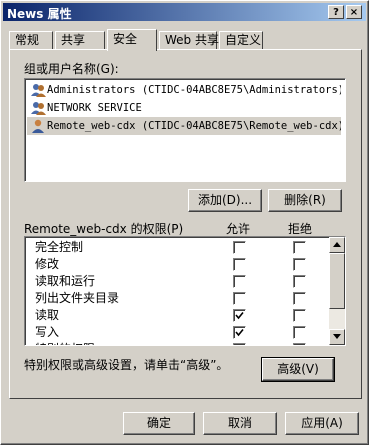 The width and height of the screenshot is (369, 445). What do you see at coordinates (180, 281) in the screenshot?
I see `permission-row: 读取和运行` at bounding box center [180, 281].